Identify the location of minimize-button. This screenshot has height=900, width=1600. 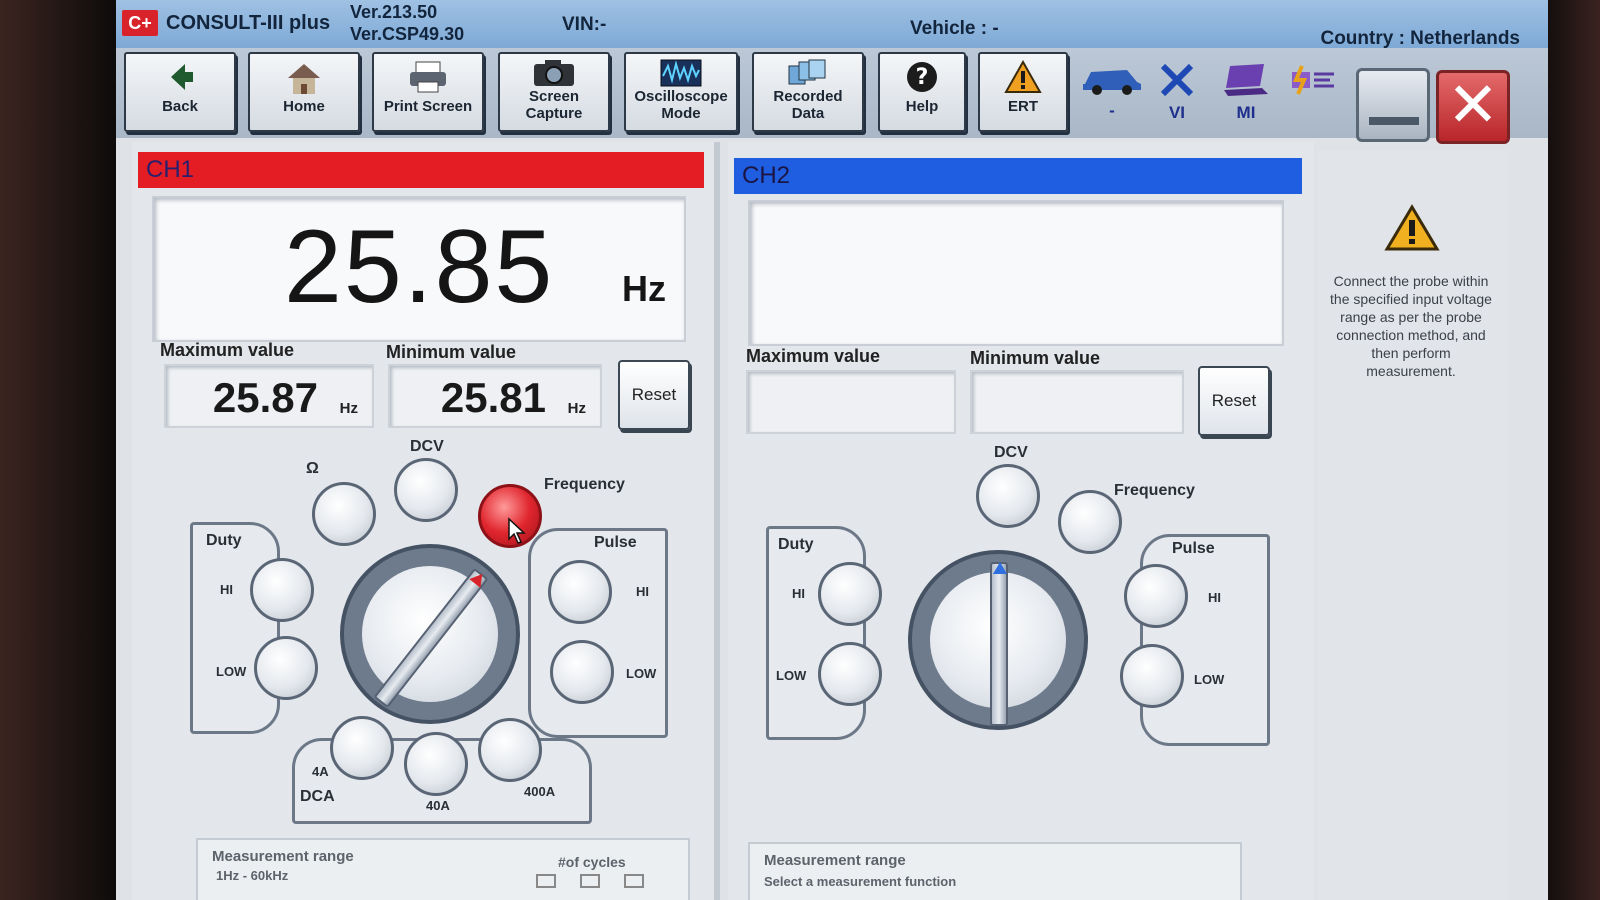
(1393, 105).